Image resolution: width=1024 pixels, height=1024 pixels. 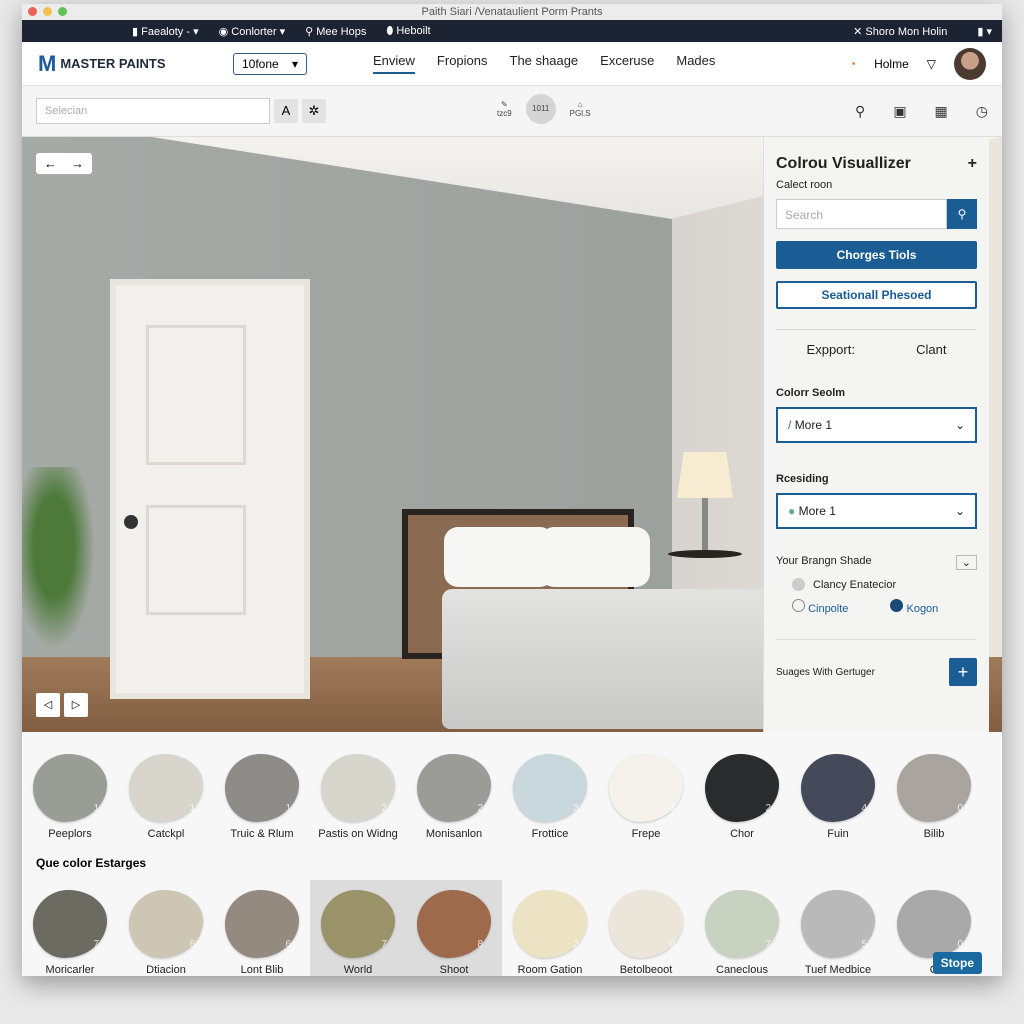 I want to click on color-swatch: 2 Pastis on Widng, so click(x=358, y=797).